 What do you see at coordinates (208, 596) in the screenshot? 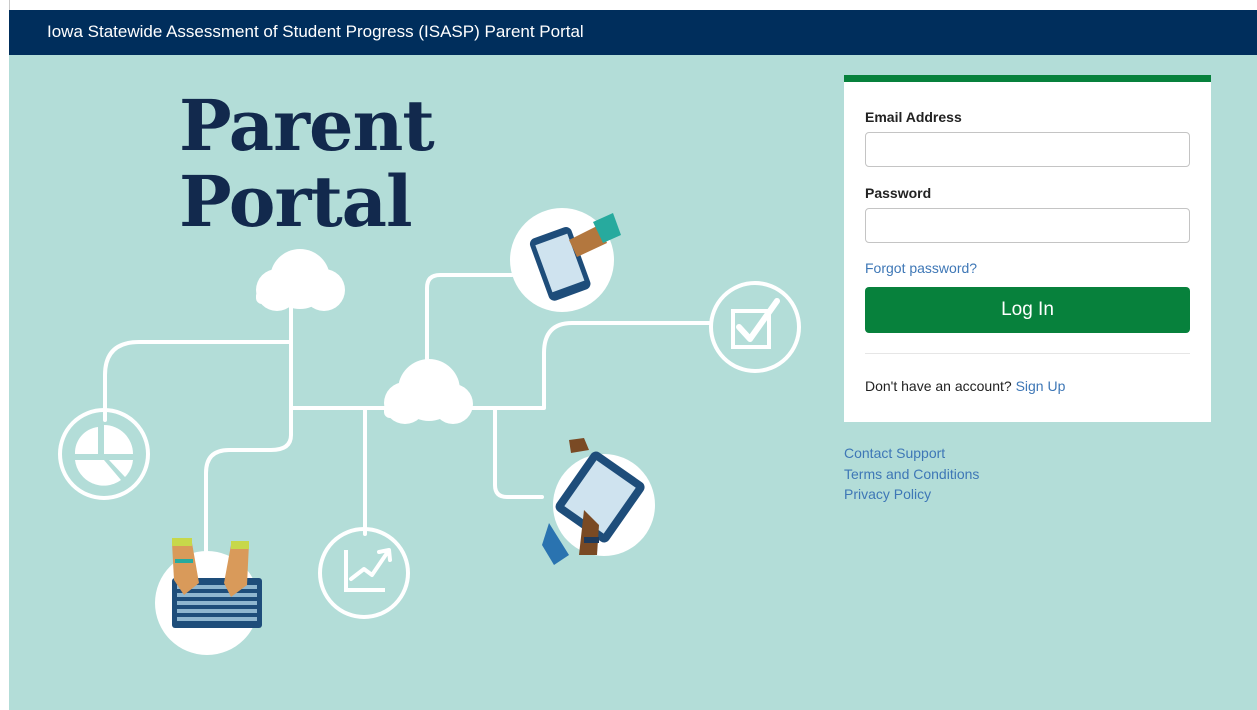
I see `laptop-hands-icon` at bounding box center [208, 596].